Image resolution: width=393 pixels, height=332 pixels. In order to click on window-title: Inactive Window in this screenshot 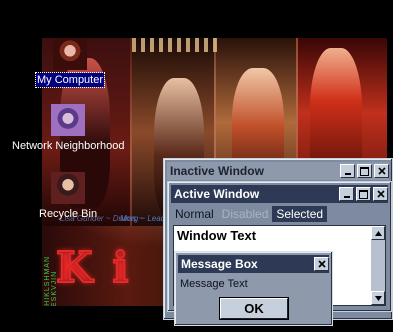, I will do `click(217, 171)`.